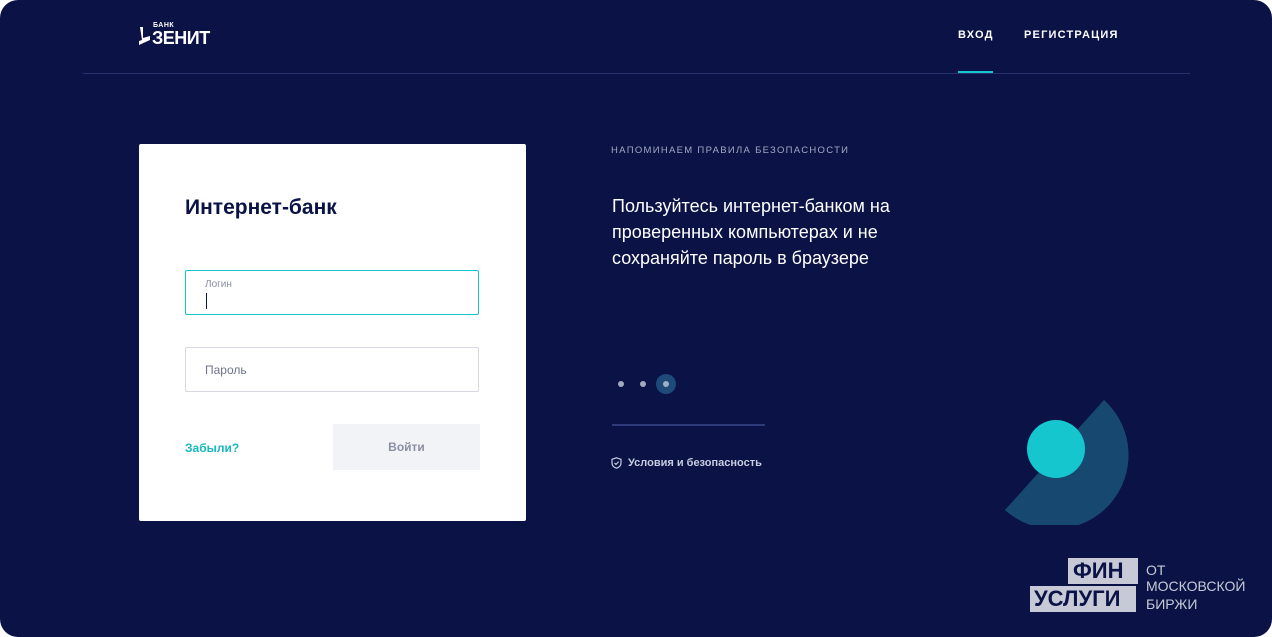  Describe the element at coordinates (1156, 570) in the screenshot. I see `badge-line-1: ОТ` at that location.